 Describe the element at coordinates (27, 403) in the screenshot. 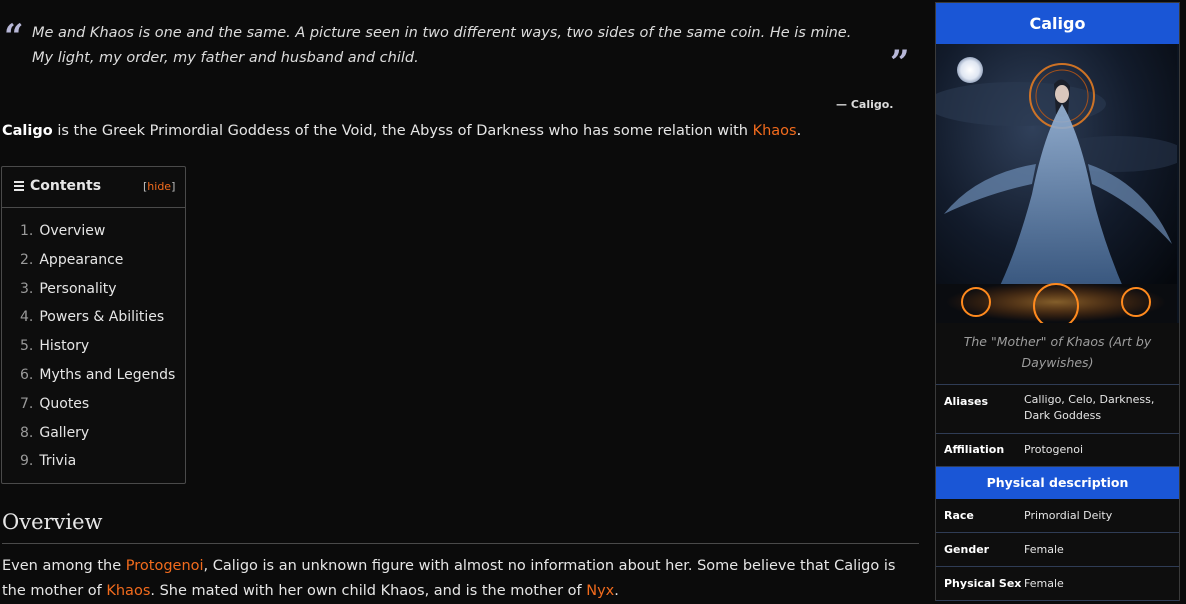

I see `toc-item-number: 7.` at that location.